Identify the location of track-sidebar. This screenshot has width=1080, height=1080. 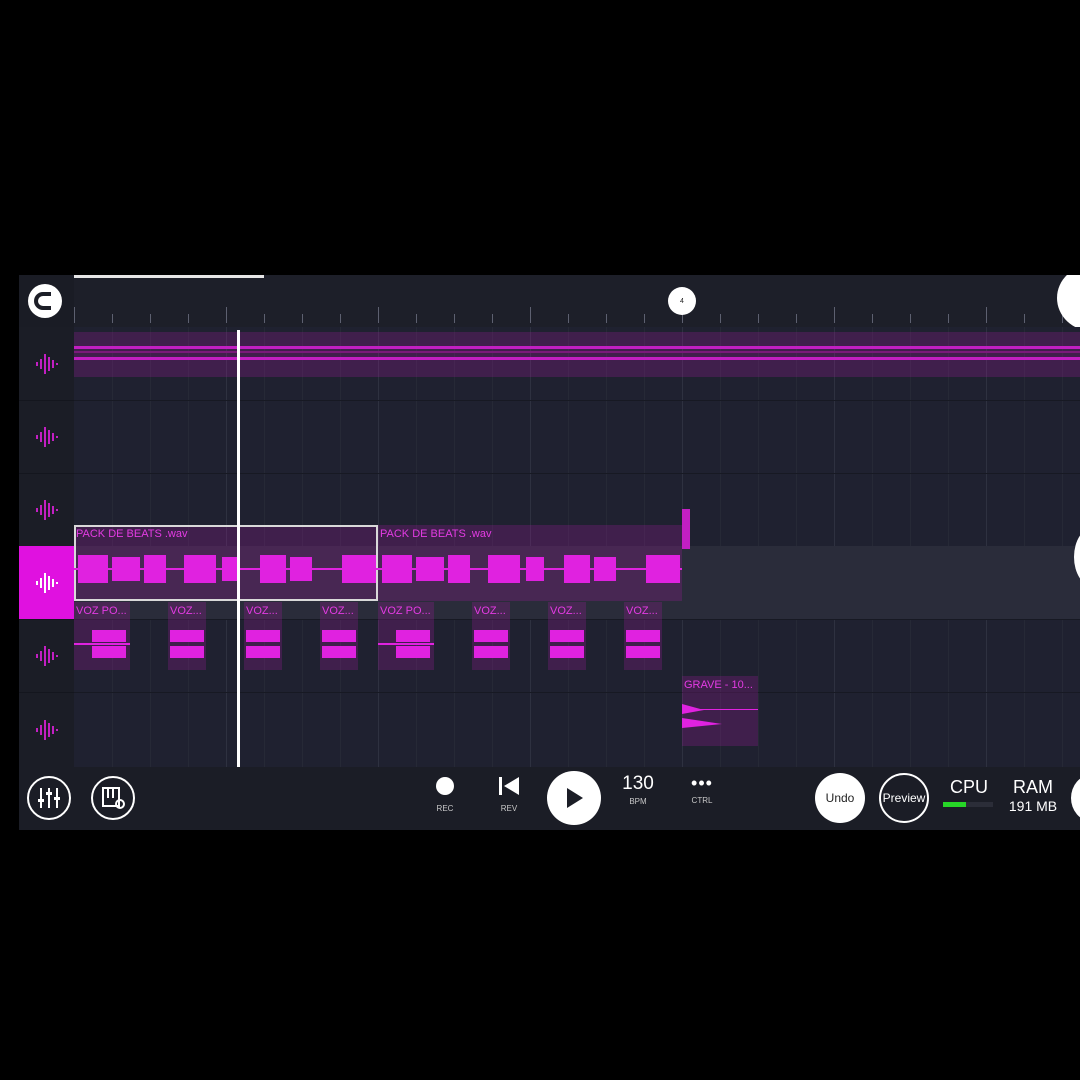
(46, 547).